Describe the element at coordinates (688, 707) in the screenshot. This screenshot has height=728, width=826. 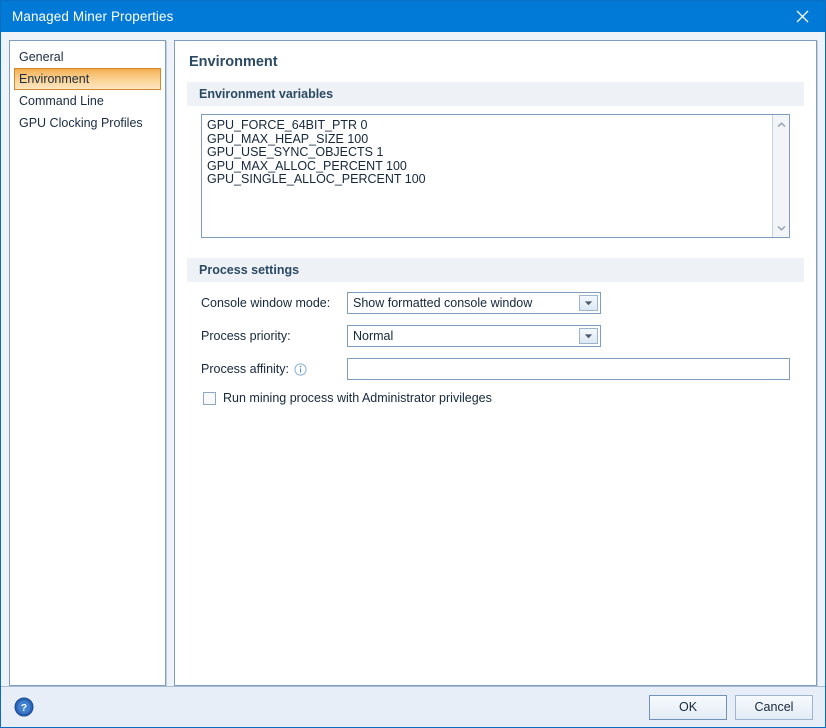
I see `ok-button: OK` at that location.